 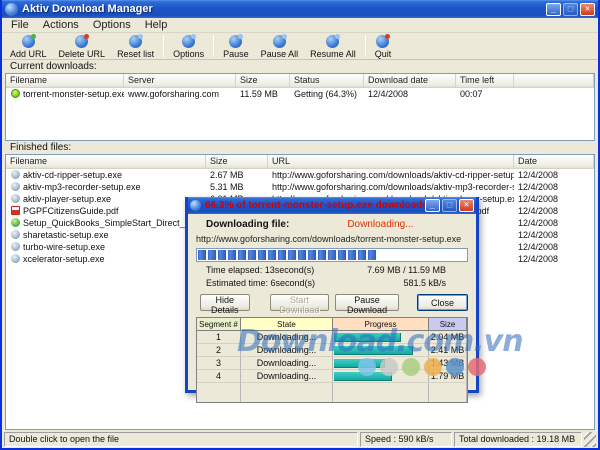 What do you see at coordinates (326, 94) in the screenshot?
I see `cell-status: Getting (64.3%)` at bounding box center [326, 94].